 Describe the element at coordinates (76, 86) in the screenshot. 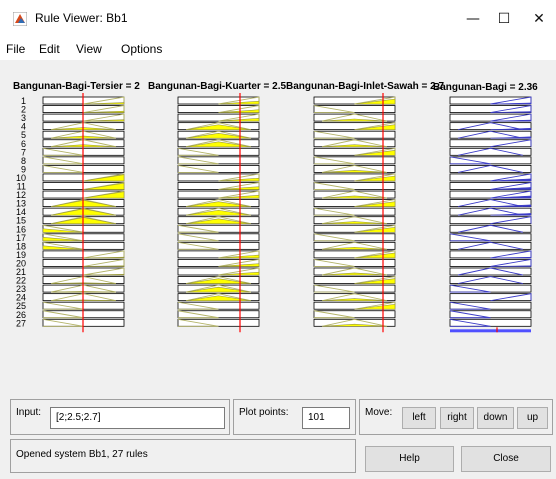

I see `header-input1: Bangunan-Bagi-Tersier = 2` at that location.